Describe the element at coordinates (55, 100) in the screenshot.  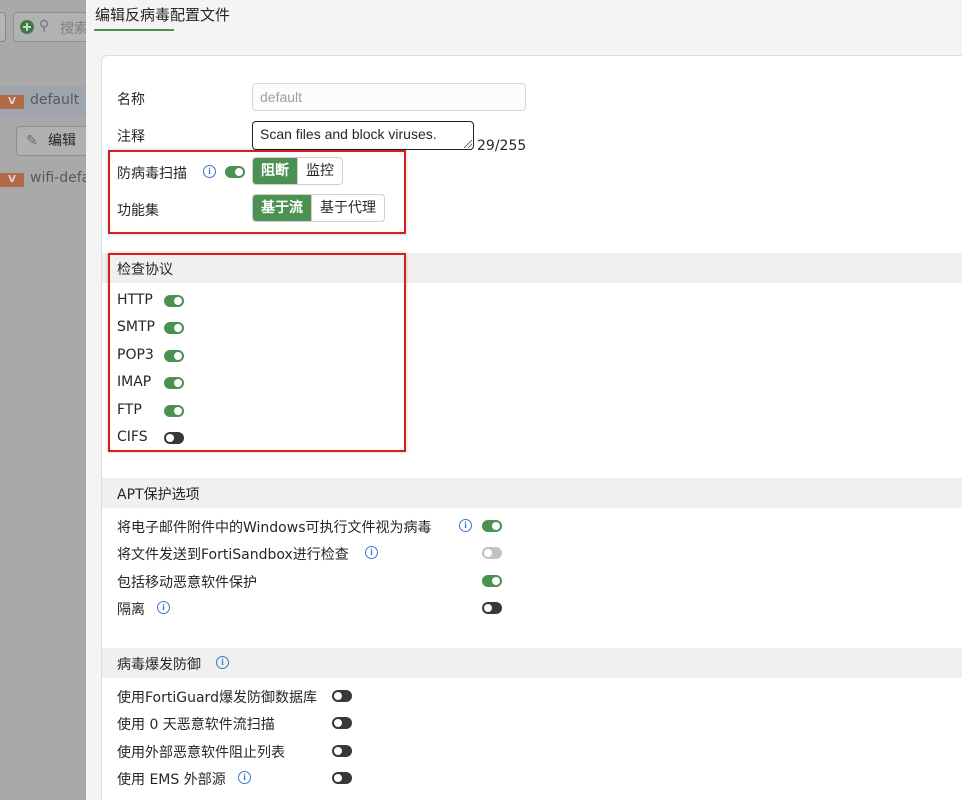
I see `list-item-name: default` at that location.